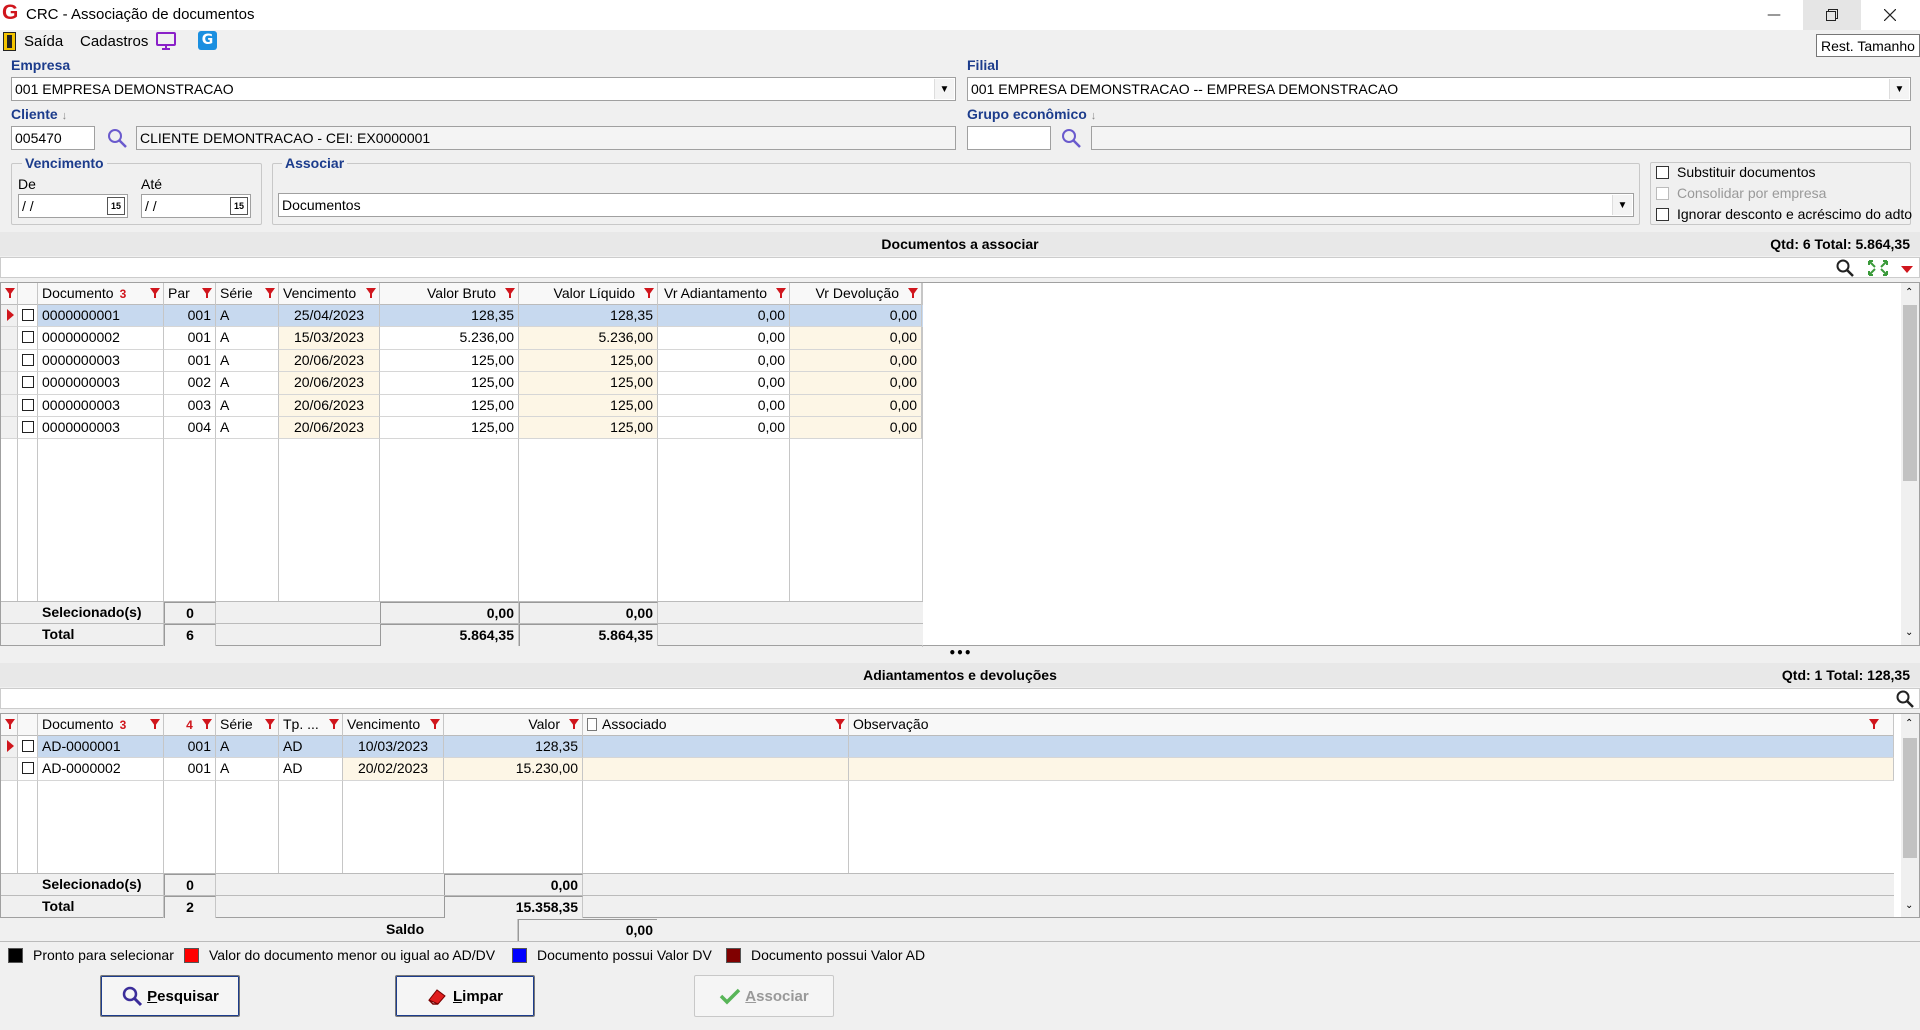  Describe the element at coordinates (190, 725) in the screenshot. I see `col-par: 4` at that location.